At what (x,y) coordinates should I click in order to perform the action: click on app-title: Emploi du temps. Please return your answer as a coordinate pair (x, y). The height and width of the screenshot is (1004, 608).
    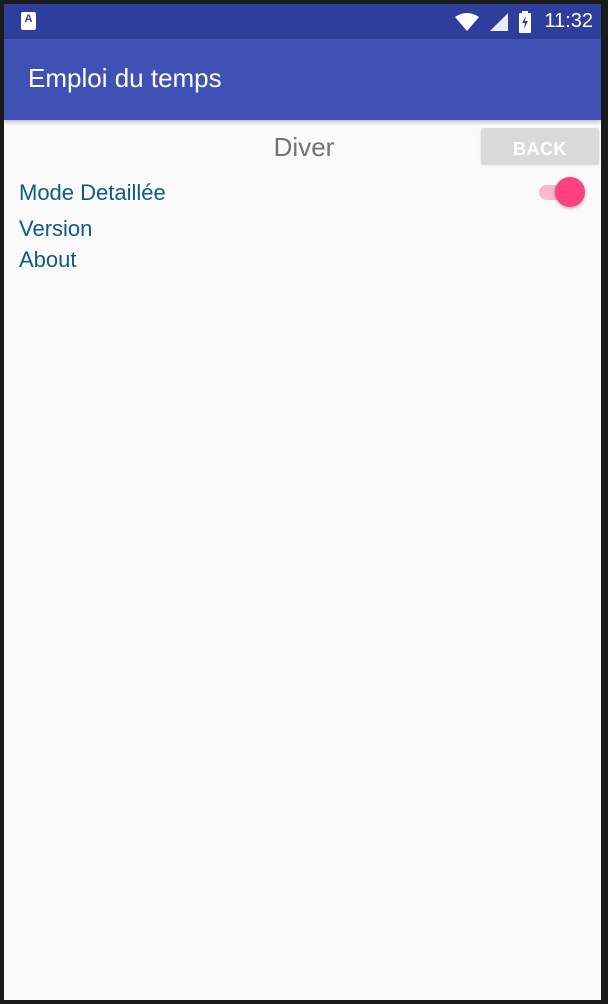
    Looking at the image, I should click on (125, 78).